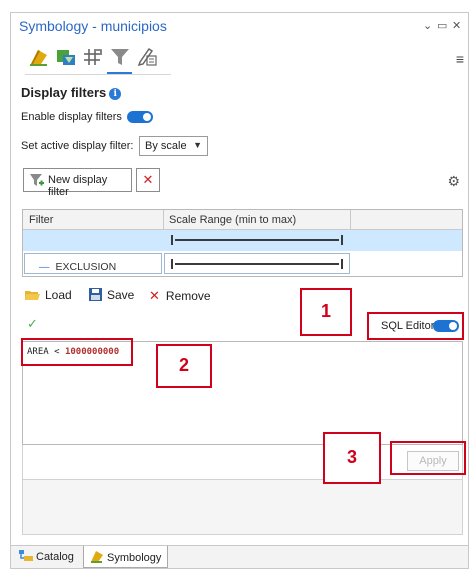  Describe the element at coordinates (77, 352) in the screenshot. I see `annotation-box-sql-expression` at that location.